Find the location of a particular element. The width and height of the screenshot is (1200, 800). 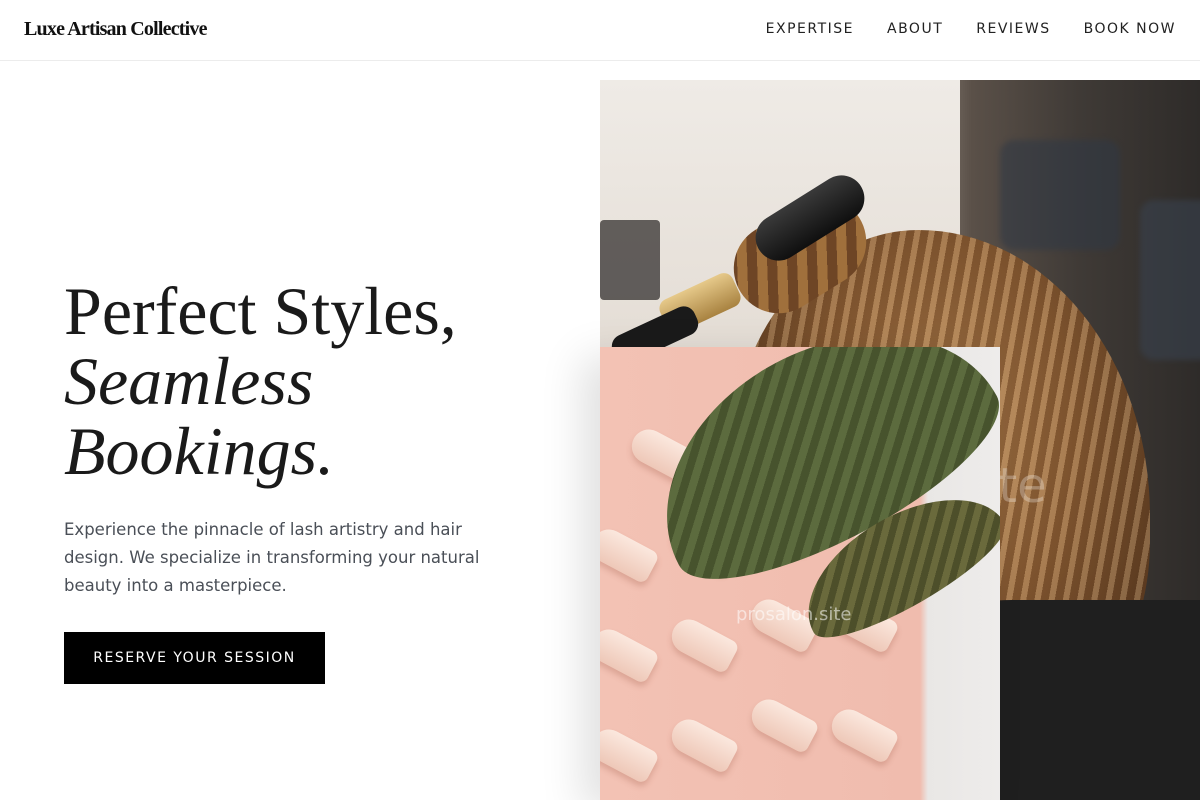

headline-line-3: Bookings. is located at coordinates (199, 451).